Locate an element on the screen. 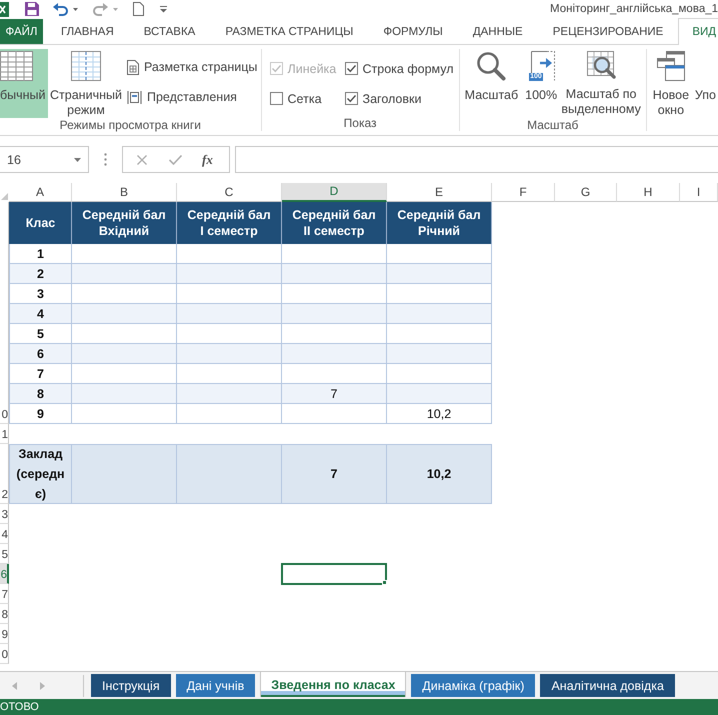 This screenshot has width=718, height=715. window-title: Моніторинг_англійська_мова_1 is located at coordinates (634, 9).